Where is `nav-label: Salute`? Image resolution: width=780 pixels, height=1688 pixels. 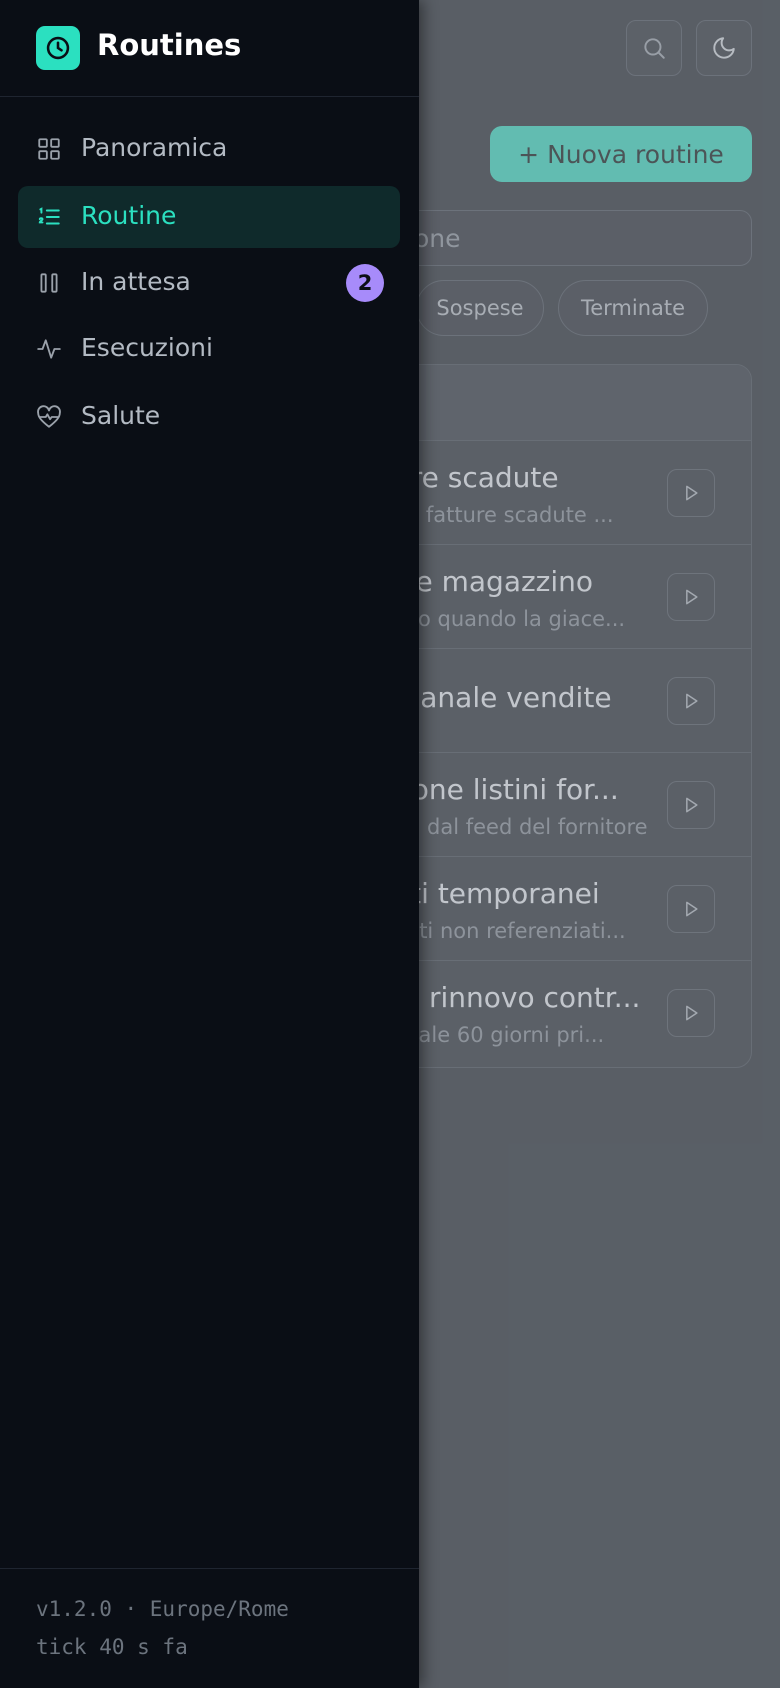 nav-label: Salute is located at coordinates (121, 415).